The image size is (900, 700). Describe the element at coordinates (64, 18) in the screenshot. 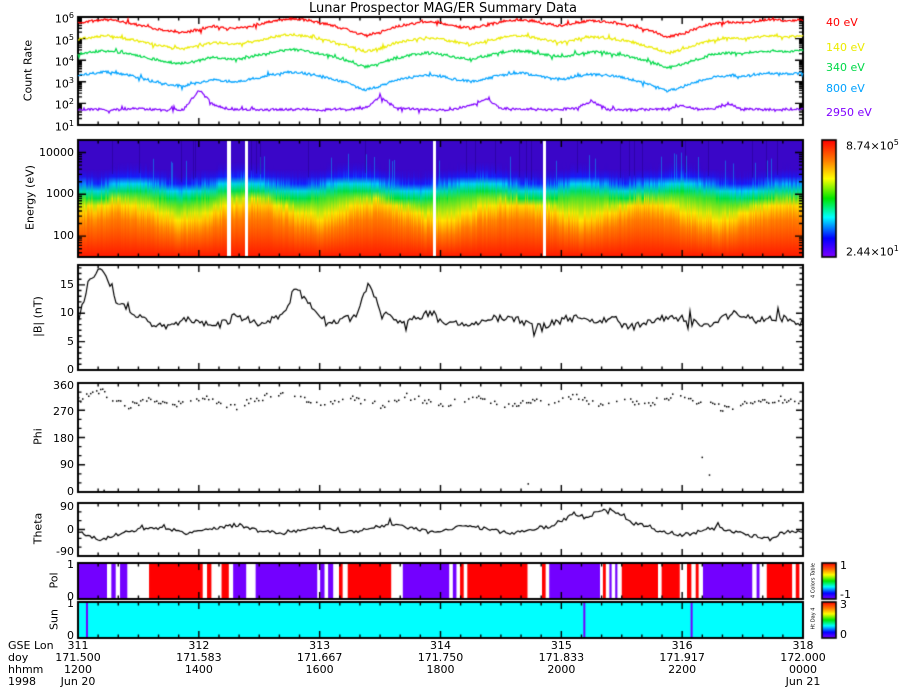

I see `count-rate-ytick-label: 106` at that location.